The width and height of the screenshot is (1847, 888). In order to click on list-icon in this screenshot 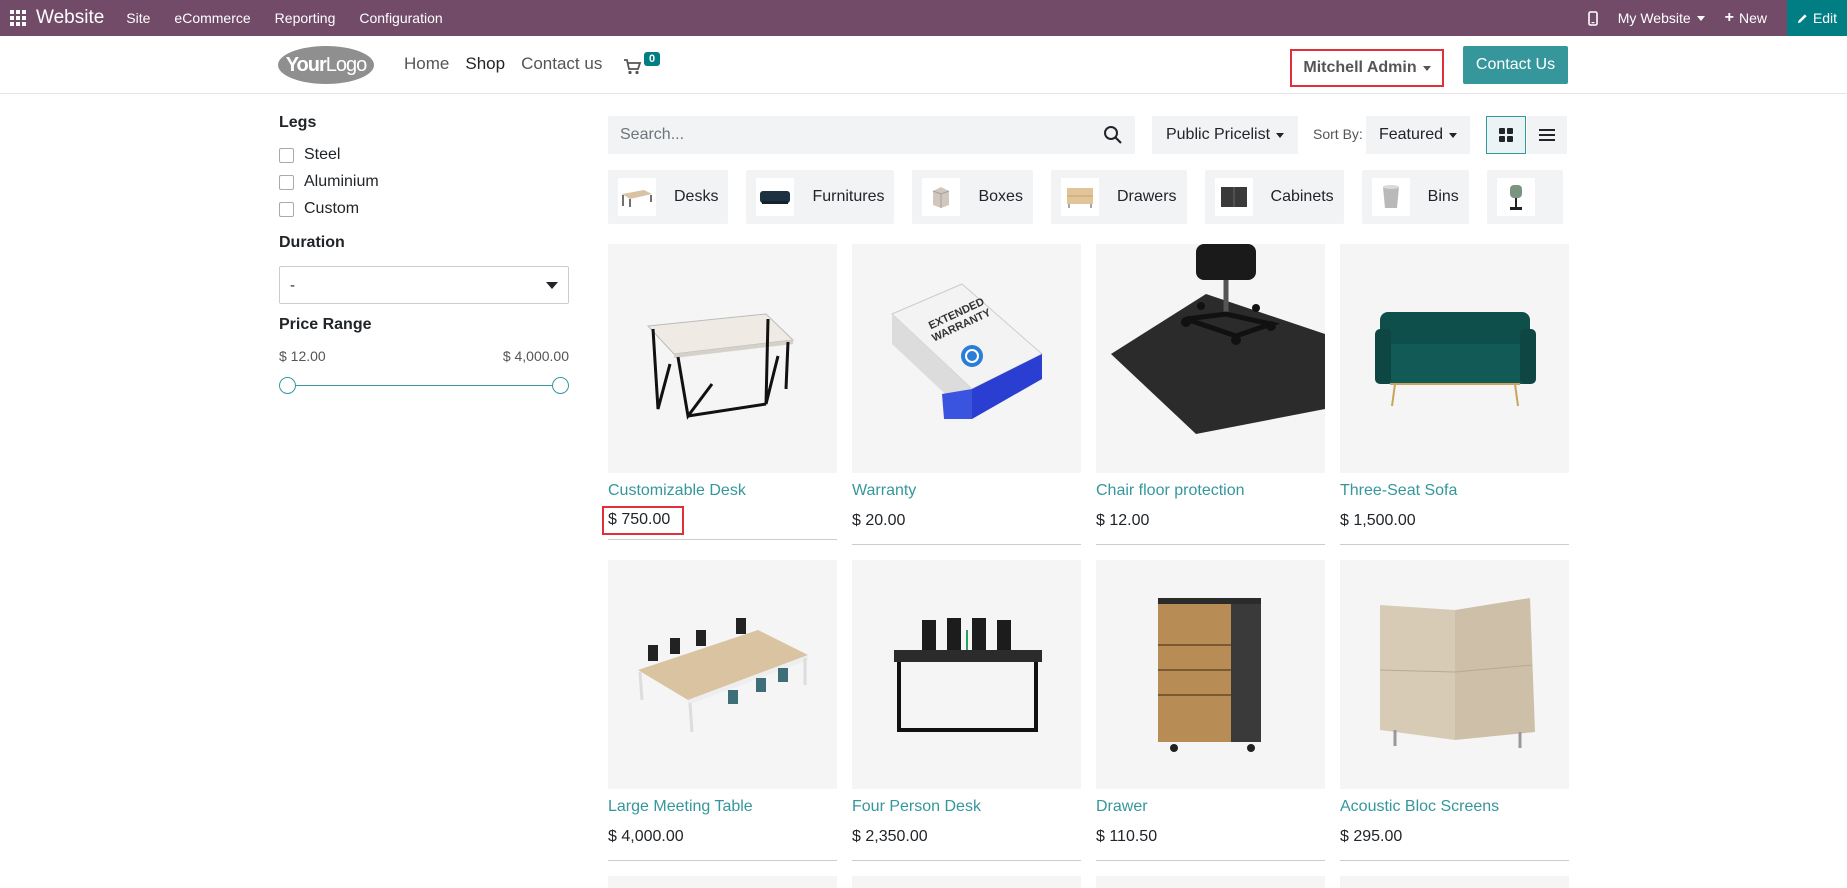, I will do `click(1547, 135)`.